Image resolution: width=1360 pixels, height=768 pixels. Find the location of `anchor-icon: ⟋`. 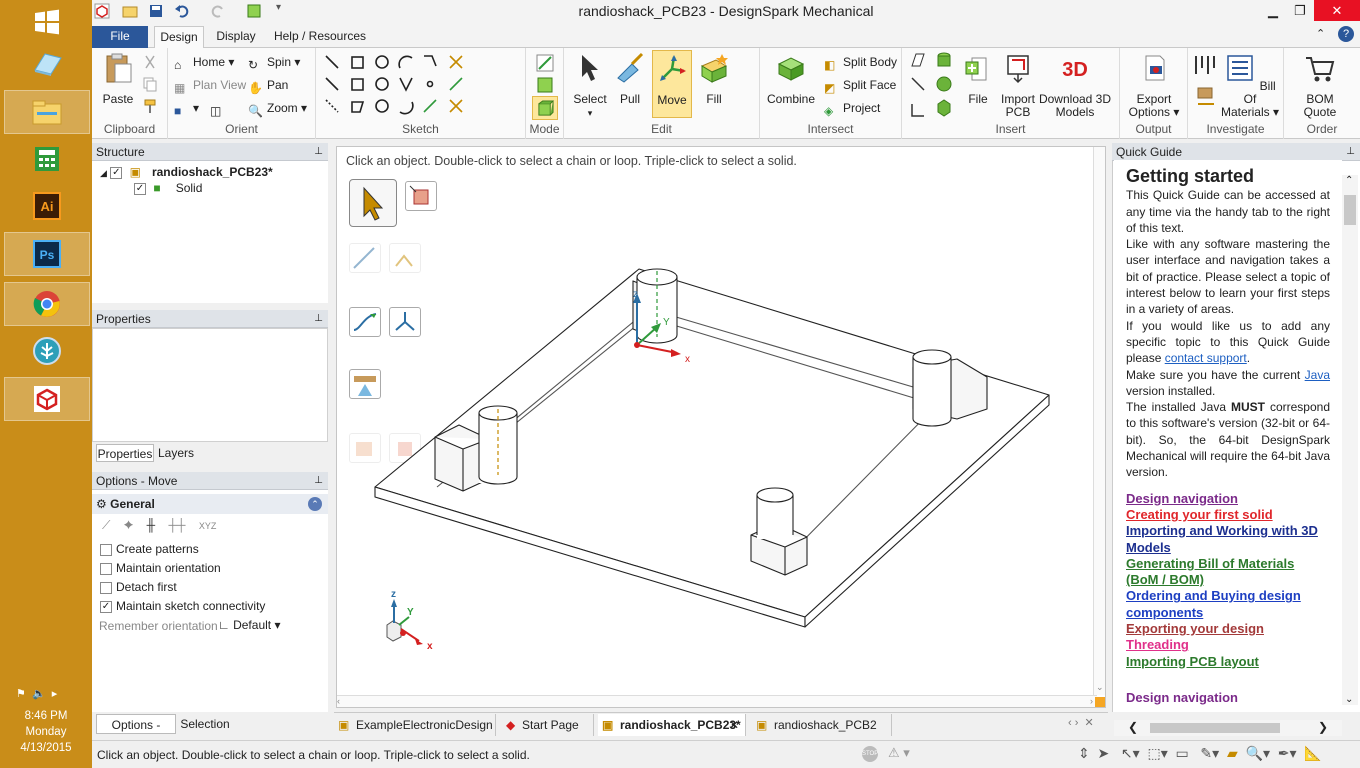

anchor-icon: ⟋ is located at coordinates (106, 525).